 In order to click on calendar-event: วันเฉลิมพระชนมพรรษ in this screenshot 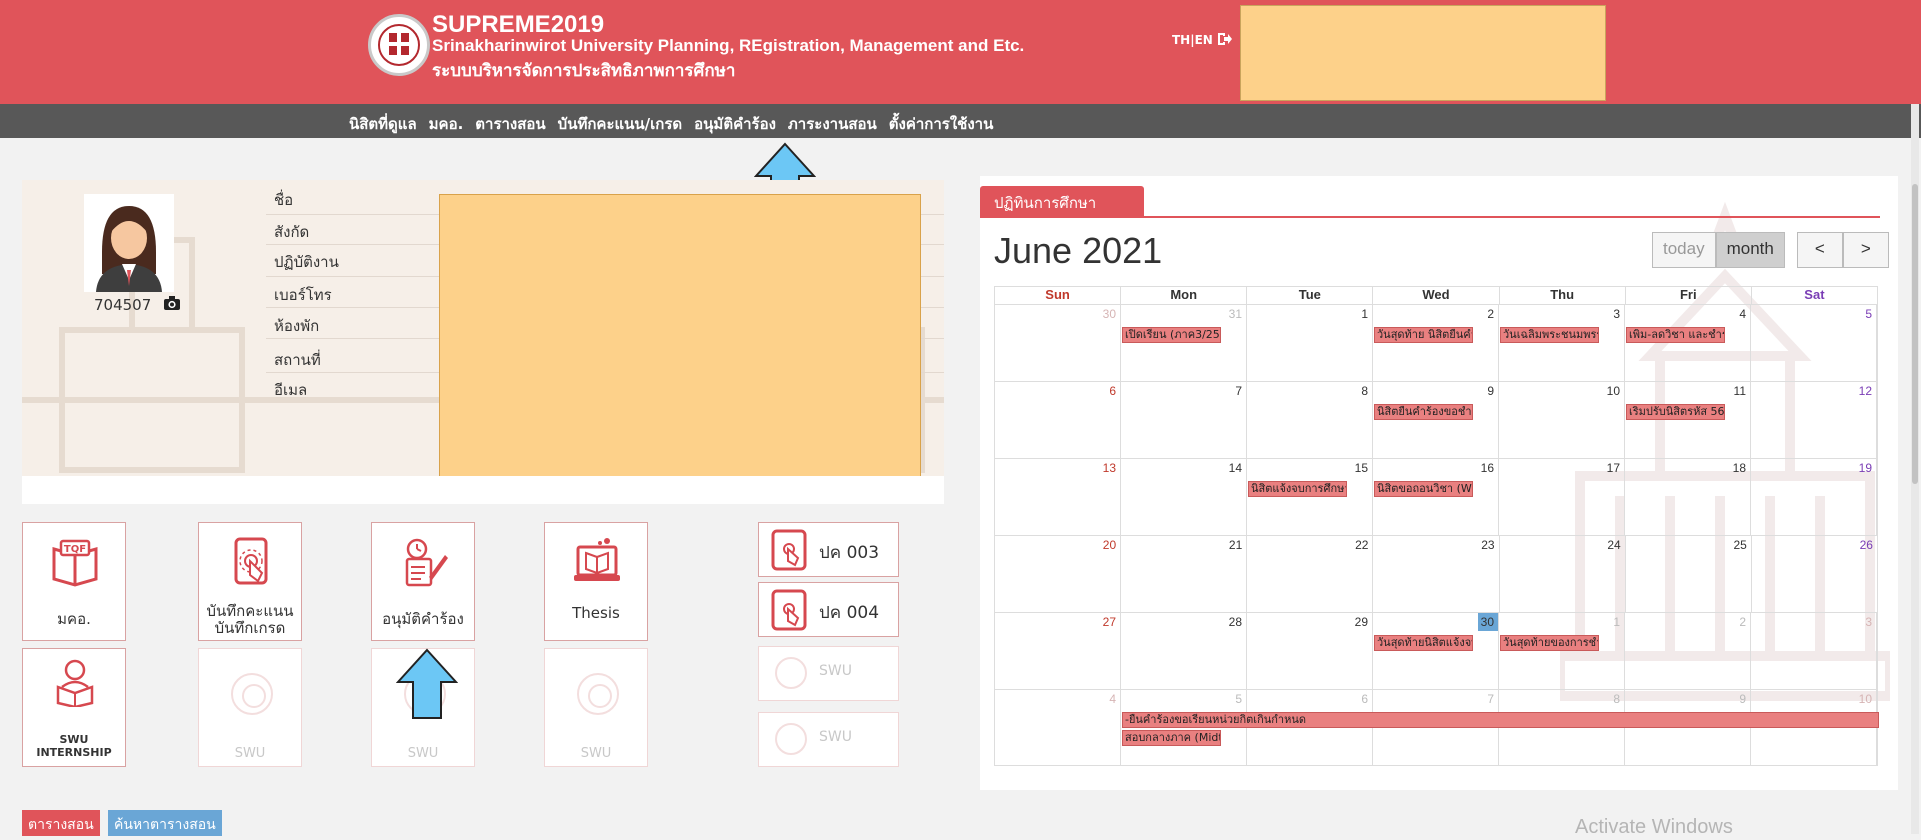, I will do `click(1549, 335)`.